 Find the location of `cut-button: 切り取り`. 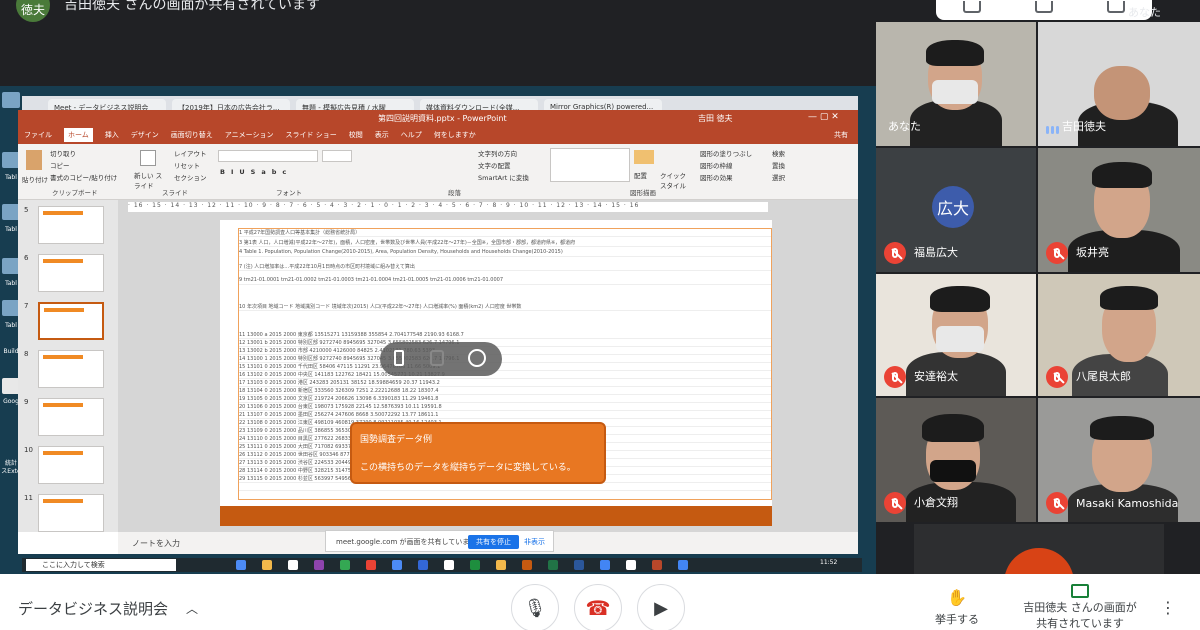

cut-button: 切り取り is located at coordinates (63, 153).